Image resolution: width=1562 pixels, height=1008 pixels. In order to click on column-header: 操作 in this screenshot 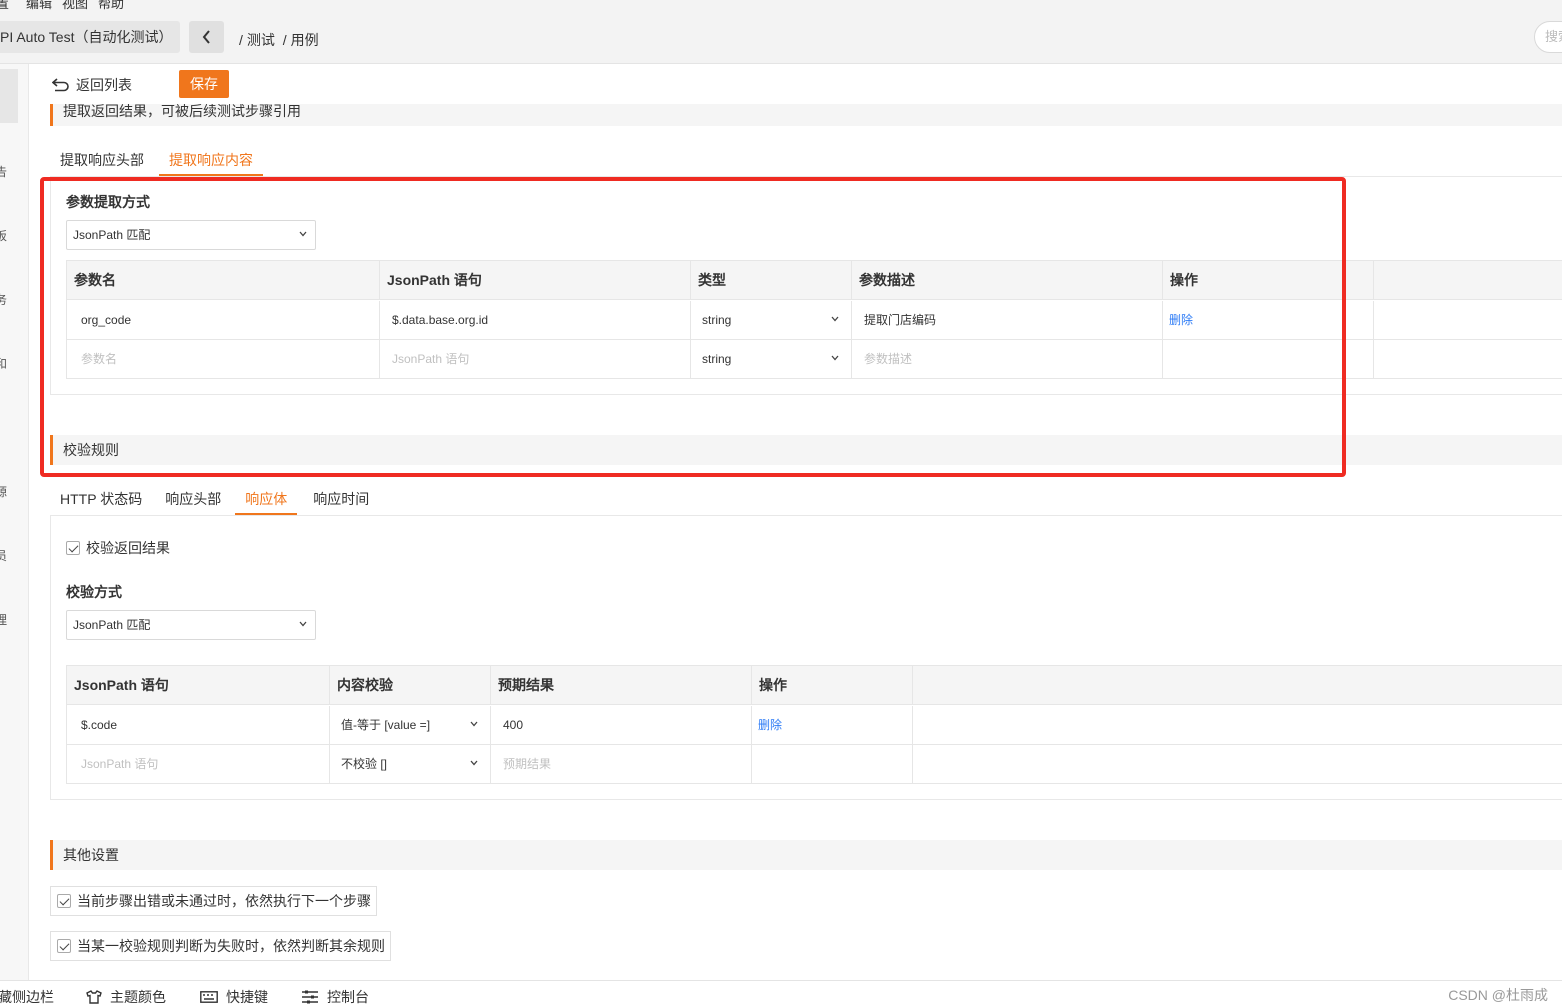, I will do `click(832, 685)`.